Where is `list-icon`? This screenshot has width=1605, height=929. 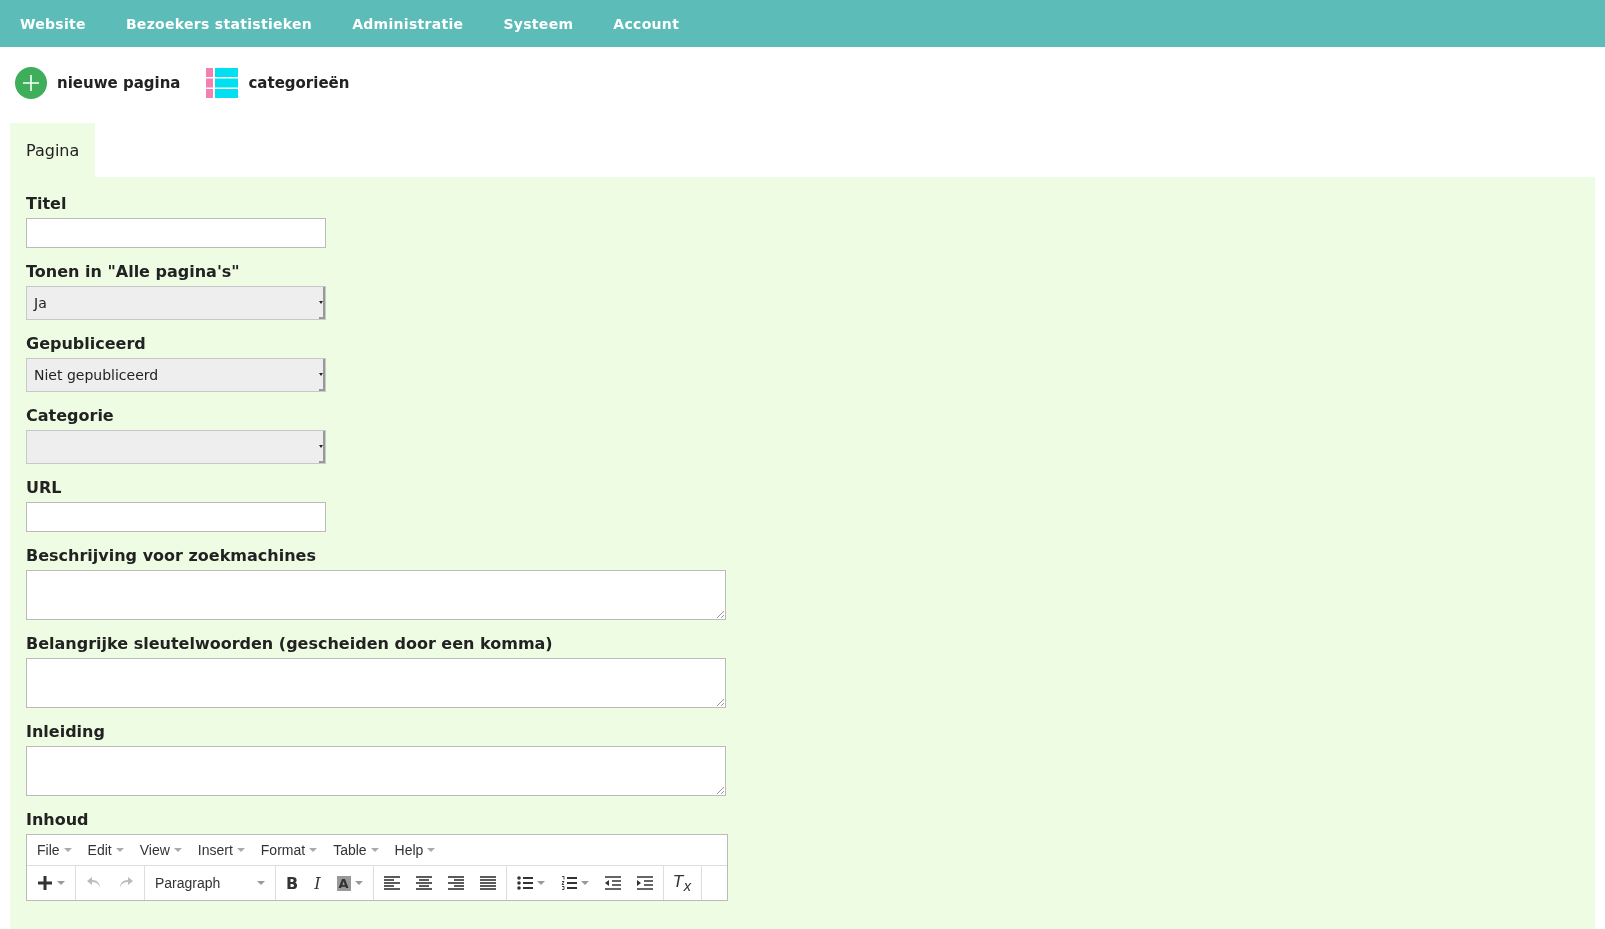 list-icon is located at coordinates (222, 83).